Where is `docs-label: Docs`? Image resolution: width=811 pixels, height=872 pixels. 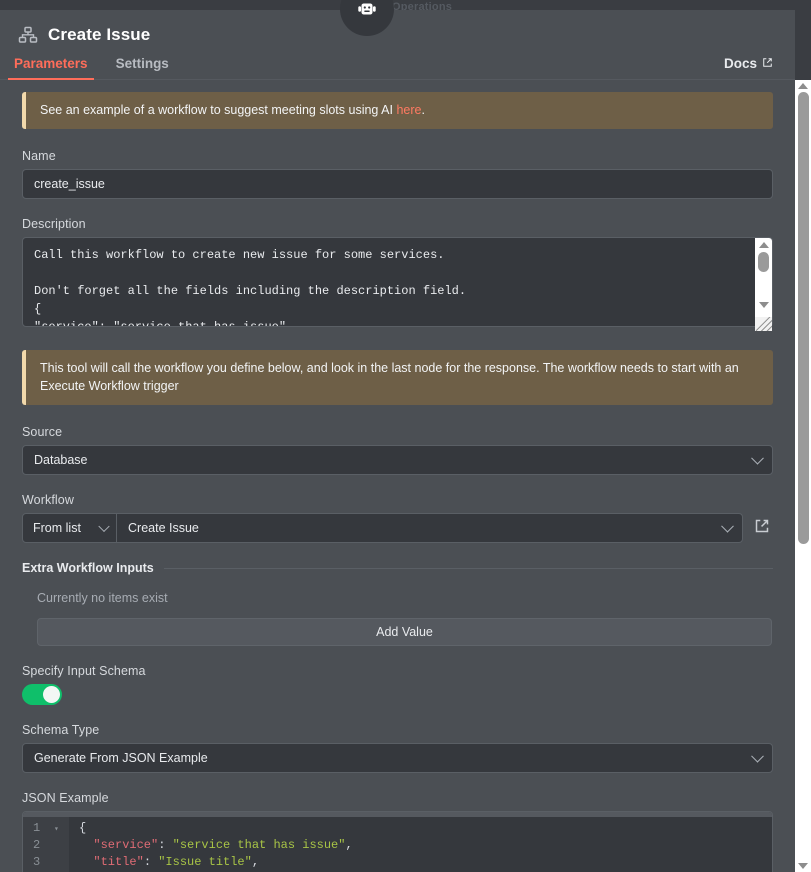 docs-label: Docs is located at coordinates (740, 63).